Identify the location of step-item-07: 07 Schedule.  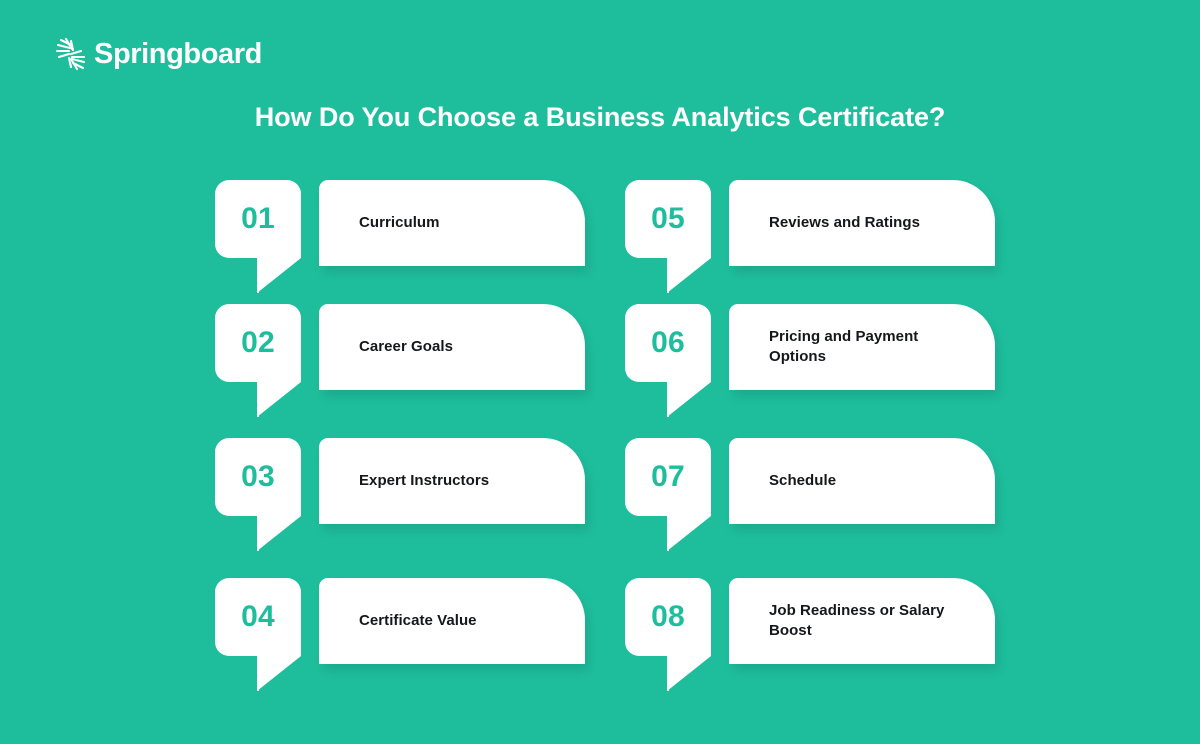
(810, 495).